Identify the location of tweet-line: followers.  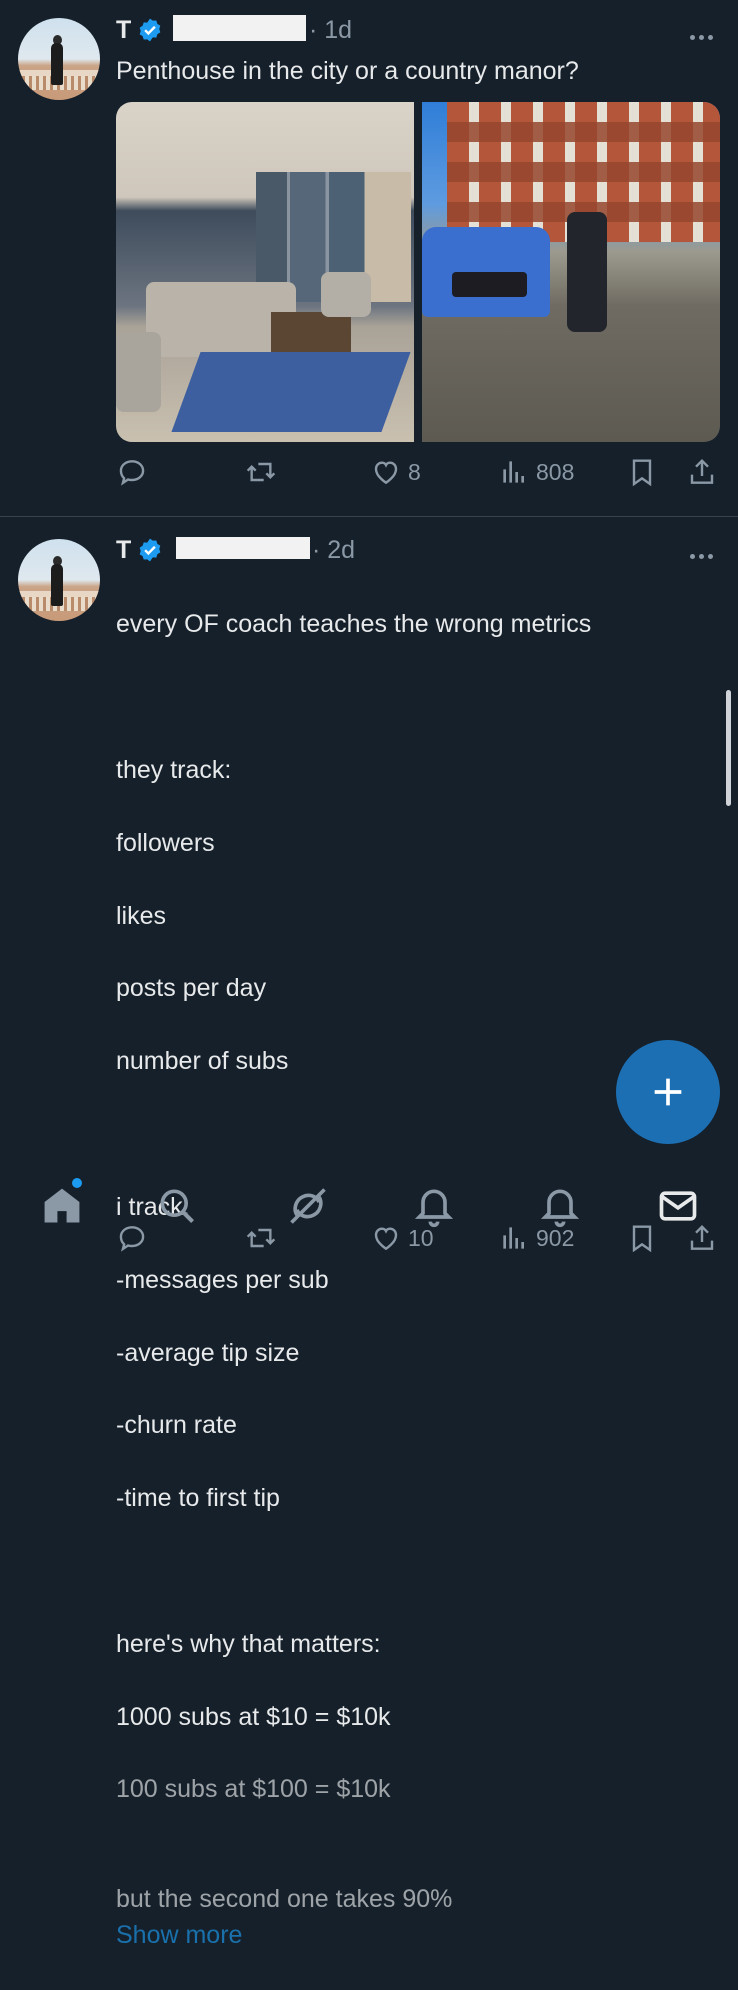
(165, 842).